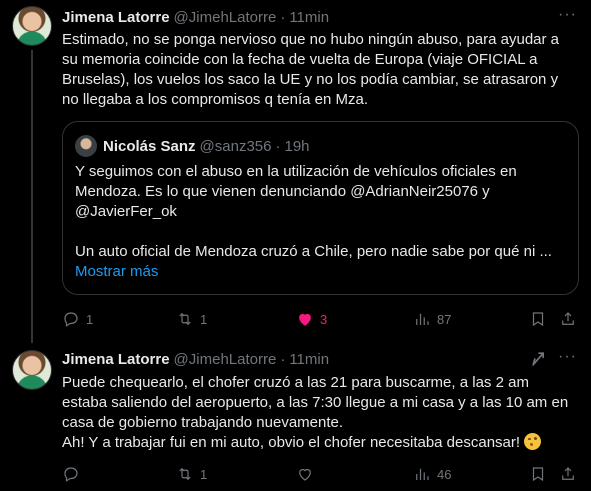 The height and width of the screenshot is (491, 591). Describe the element at coordinates (539, 359) in the screenshot. I see `grok-icon` at that location.